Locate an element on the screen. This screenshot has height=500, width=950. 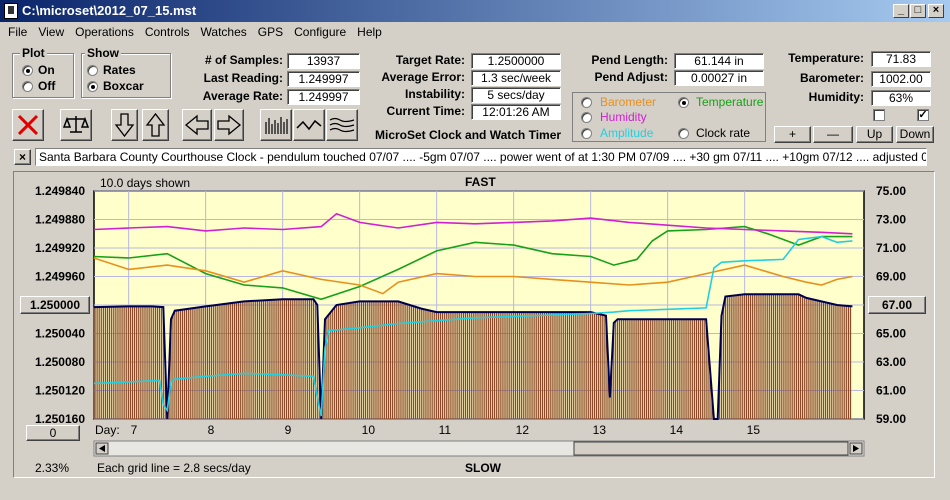
y-right-tick-label: 73.00 is located at coordinates (891, 220).